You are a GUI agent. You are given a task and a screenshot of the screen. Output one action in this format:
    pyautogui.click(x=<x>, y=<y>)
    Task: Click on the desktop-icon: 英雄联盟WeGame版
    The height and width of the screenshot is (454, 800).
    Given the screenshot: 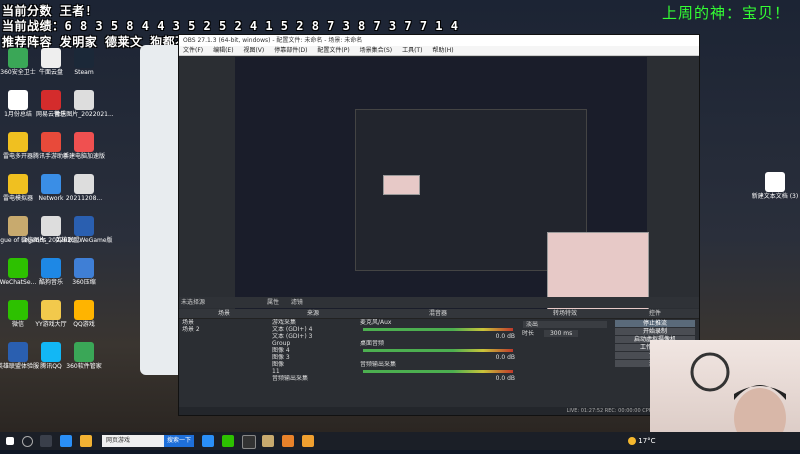 What is the action you would take?
    pyautogui.click(x=84, y=230)
    